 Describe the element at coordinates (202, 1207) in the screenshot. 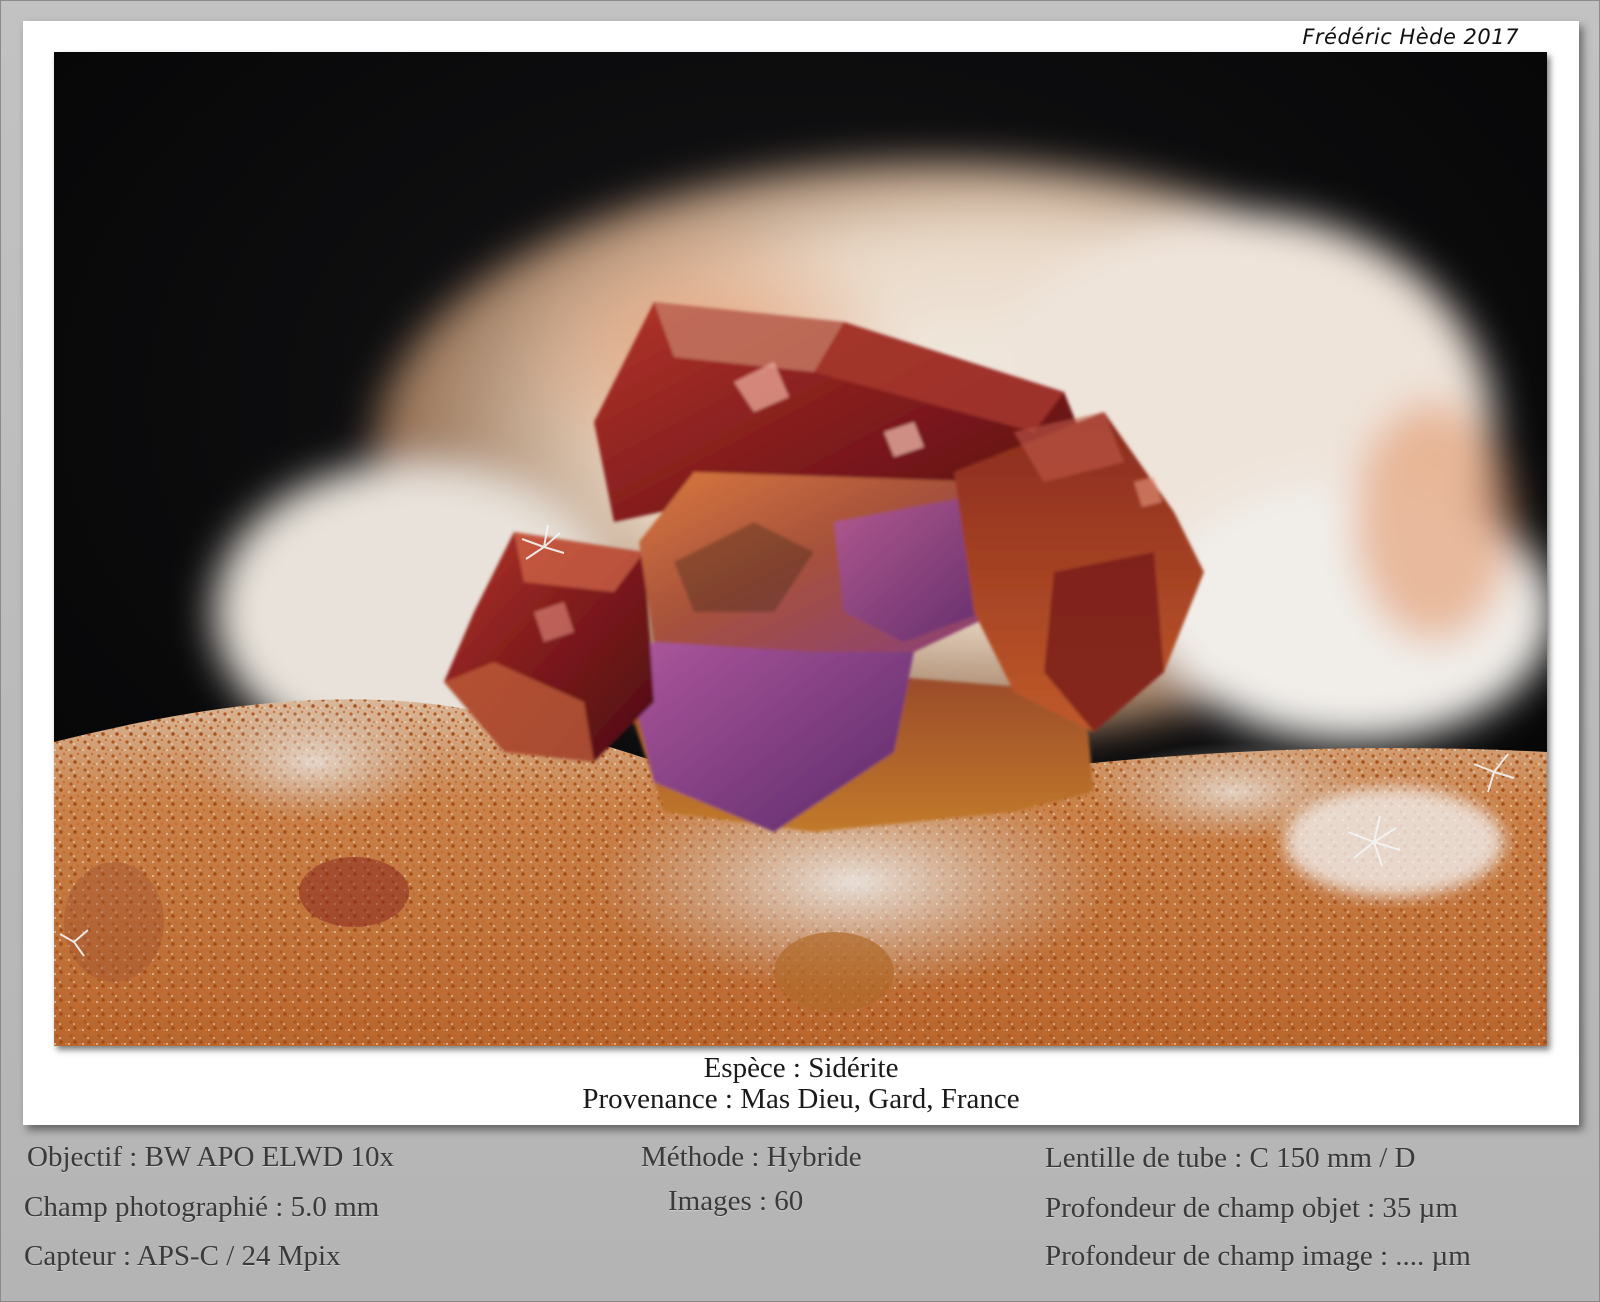

I see `meta-field: Champ photographié : 5.0 mm` at that location.